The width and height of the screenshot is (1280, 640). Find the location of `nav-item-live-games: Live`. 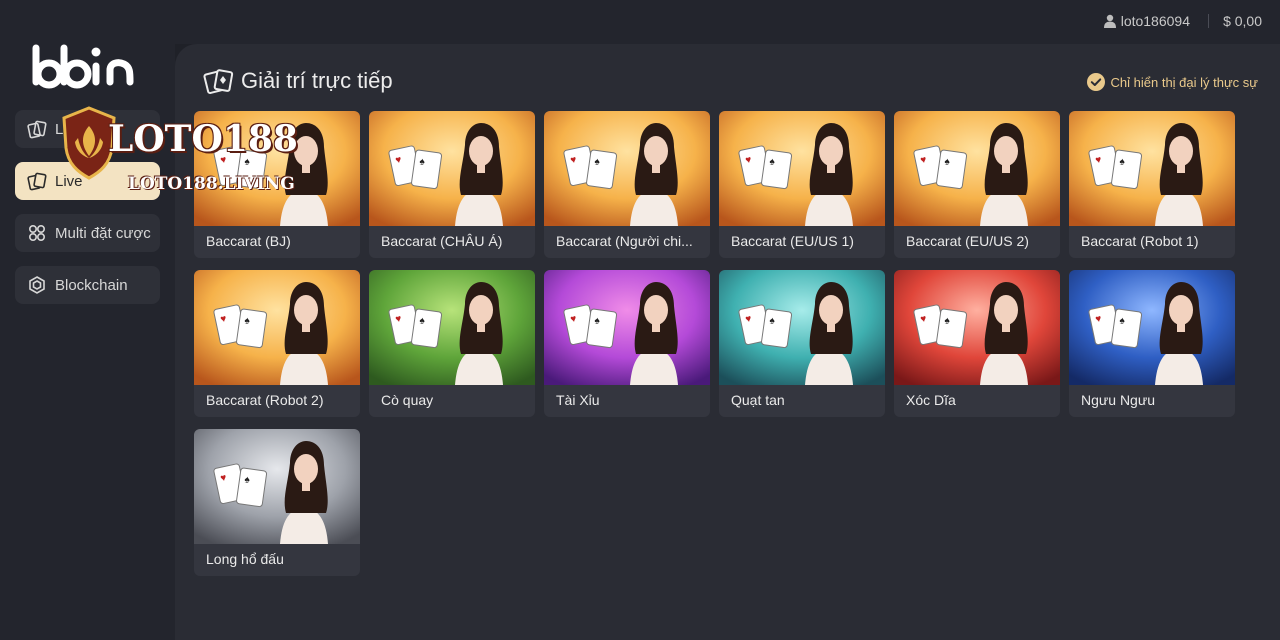

nav-item-live-games: Live is located at coordinates (87, 129).